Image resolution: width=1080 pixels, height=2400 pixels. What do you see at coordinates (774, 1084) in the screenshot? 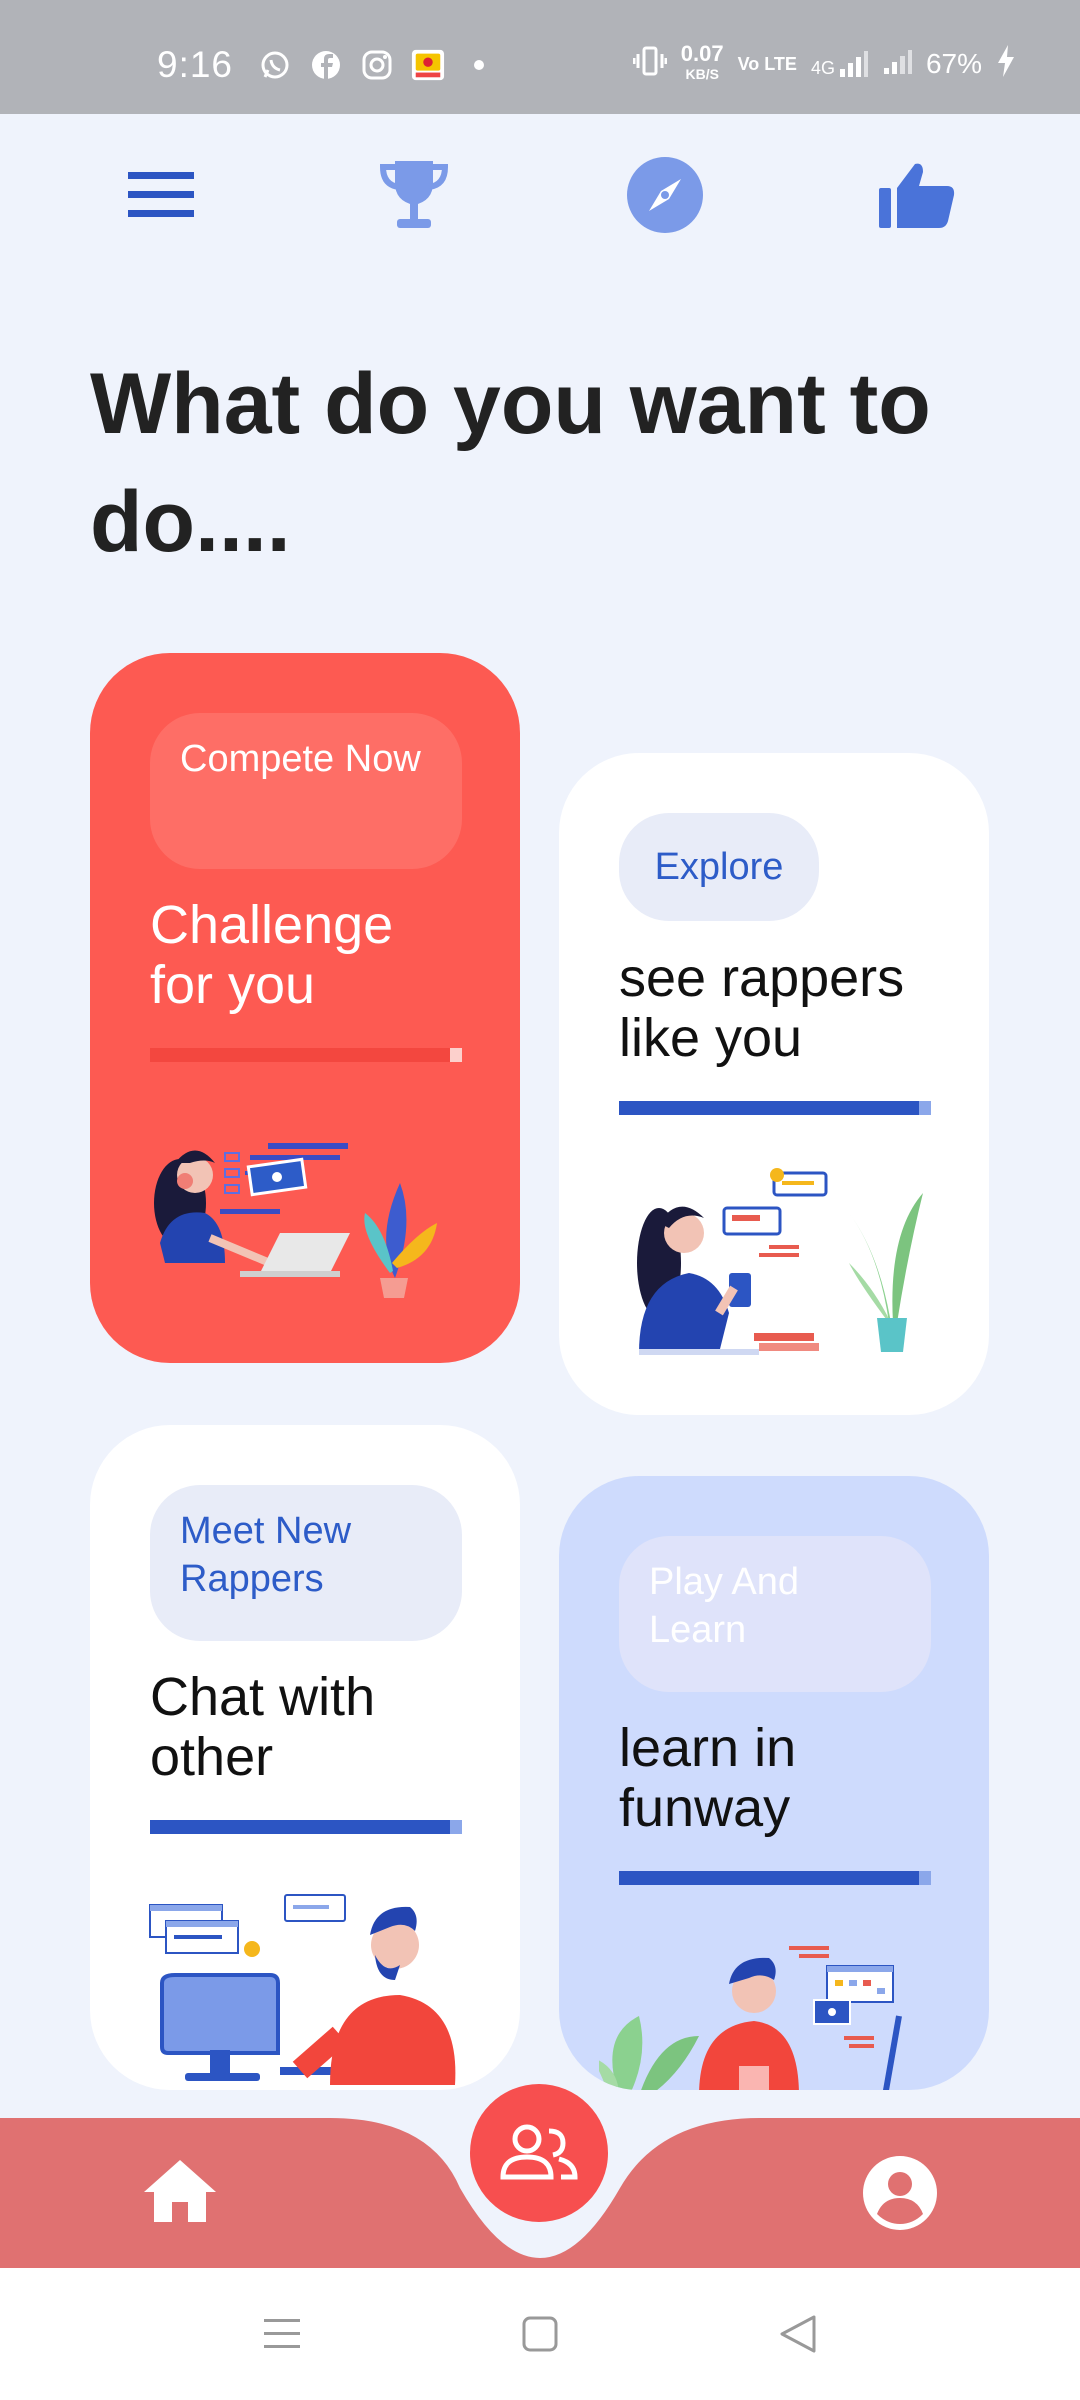
I see `card-explore: Explore see rappers like you` at bounding box center [774, 1084].